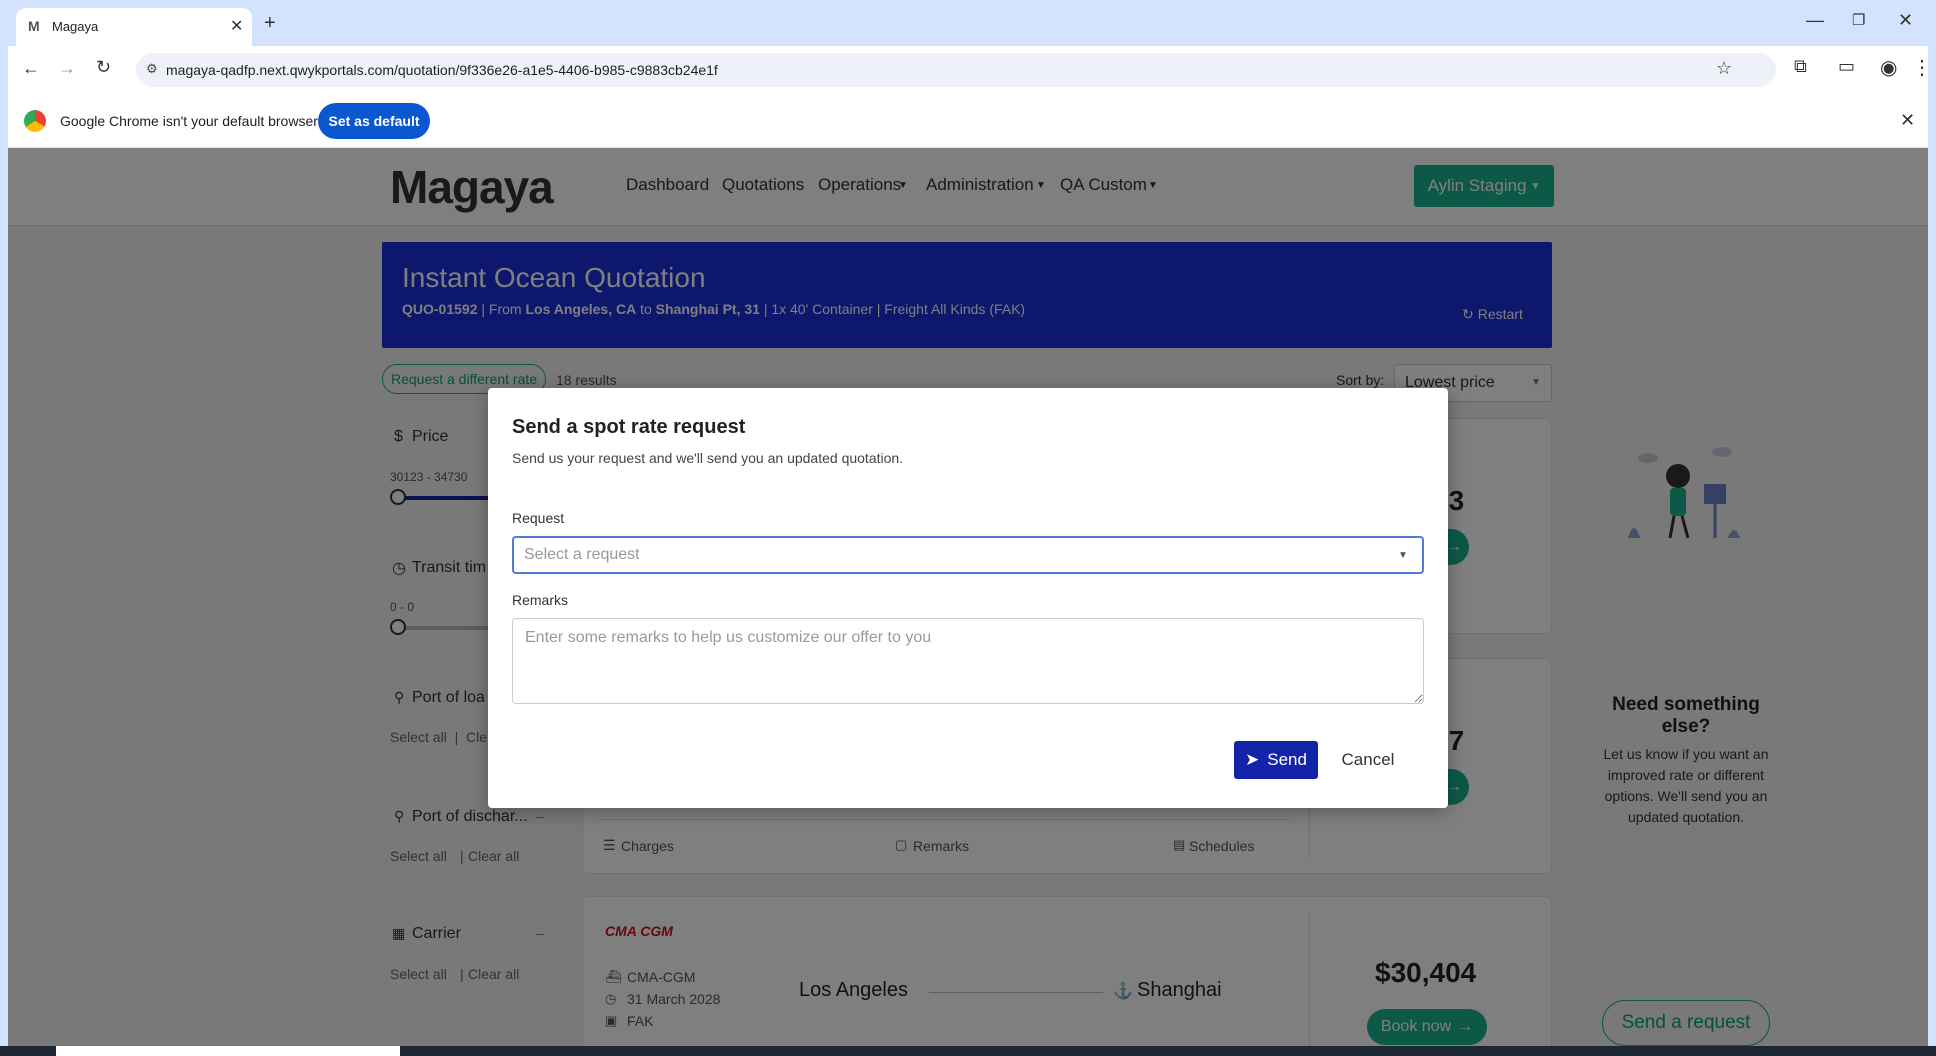  Describe the element at coordinates (968, 1051) in the screenshot. I see `os-taskbar` at that location.